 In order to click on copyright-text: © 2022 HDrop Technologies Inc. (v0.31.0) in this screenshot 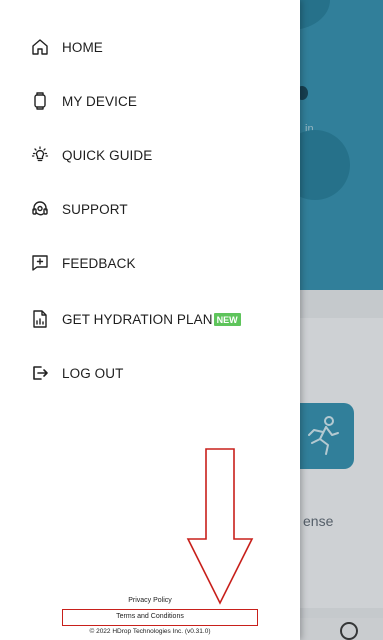, I will do `click(150, 631)`.